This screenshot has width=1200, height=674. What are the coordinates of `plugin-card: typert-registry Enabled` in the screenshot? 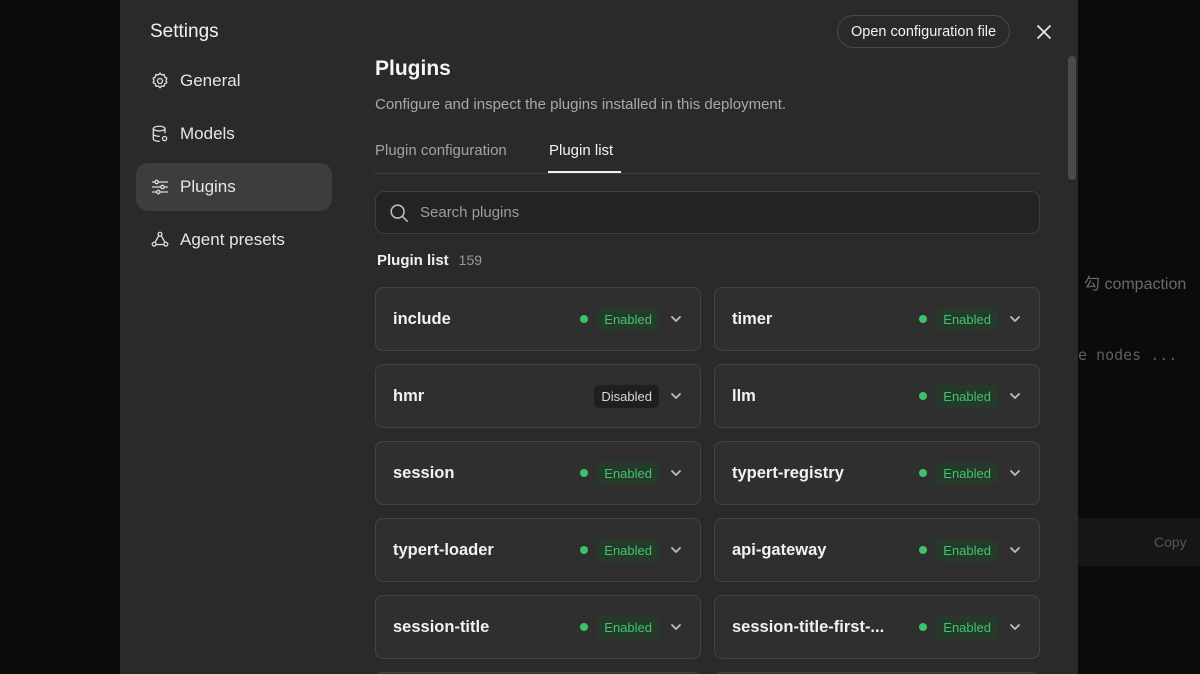 It's located at (877, 473).